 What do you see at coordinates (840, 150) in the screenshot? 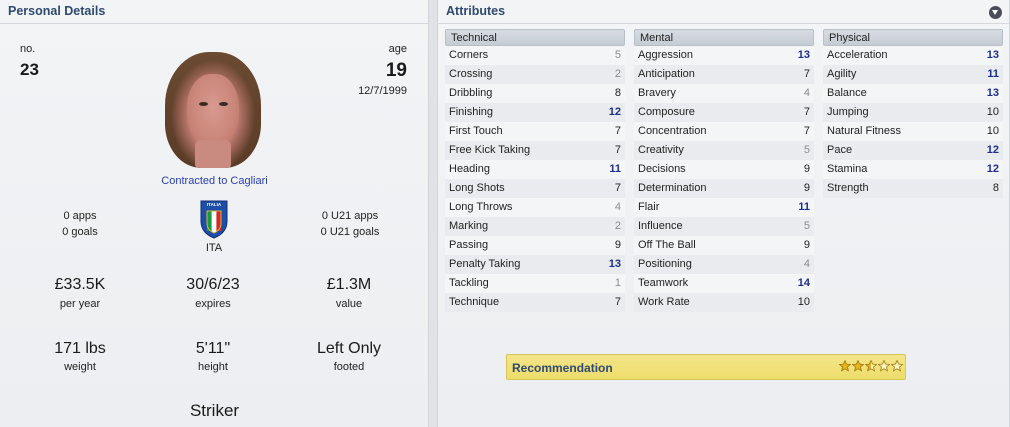
I see `attribute-name: Pace` at bounding box center [840, 150].